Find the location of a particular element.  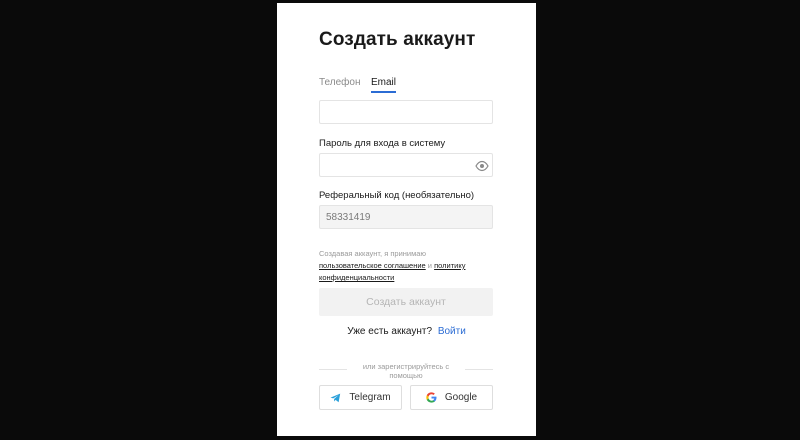

referral-code-input is located at coordinates (406, 217).